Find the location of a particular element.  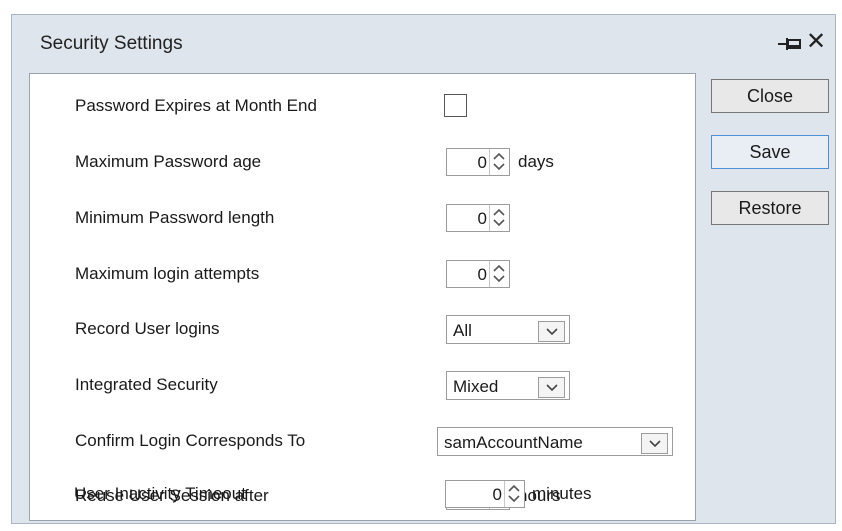

max-password-age-value: 0 is located at coordinates (482, 163).